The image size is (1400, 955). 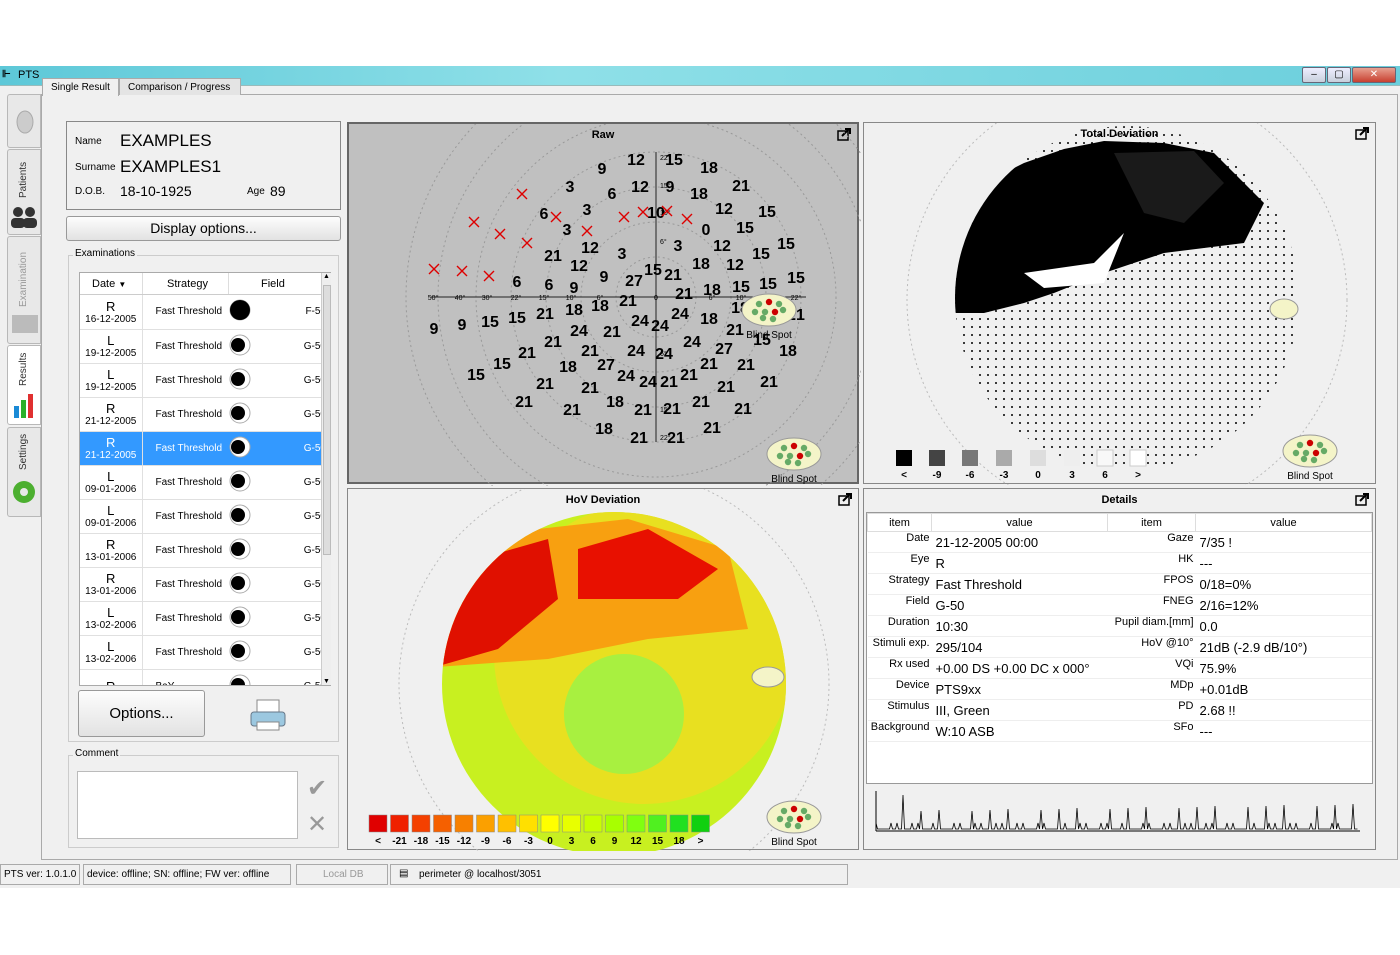 What do you see at coordinates (317, 788) in the screenshot?
I see `check-icon: ✔` at bounding box center [317, 788].